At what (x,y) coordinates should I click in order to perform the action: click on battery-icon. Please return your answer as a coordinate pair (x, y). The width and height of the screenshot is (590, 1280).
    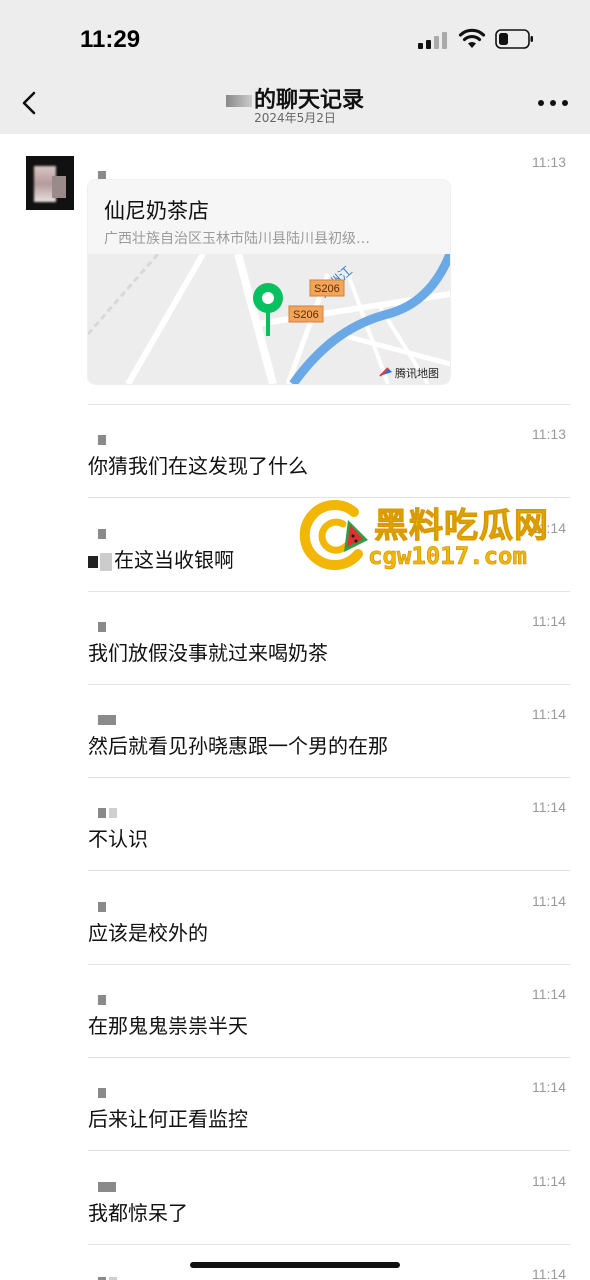
    Looking at the image, I should click on (514, 39).